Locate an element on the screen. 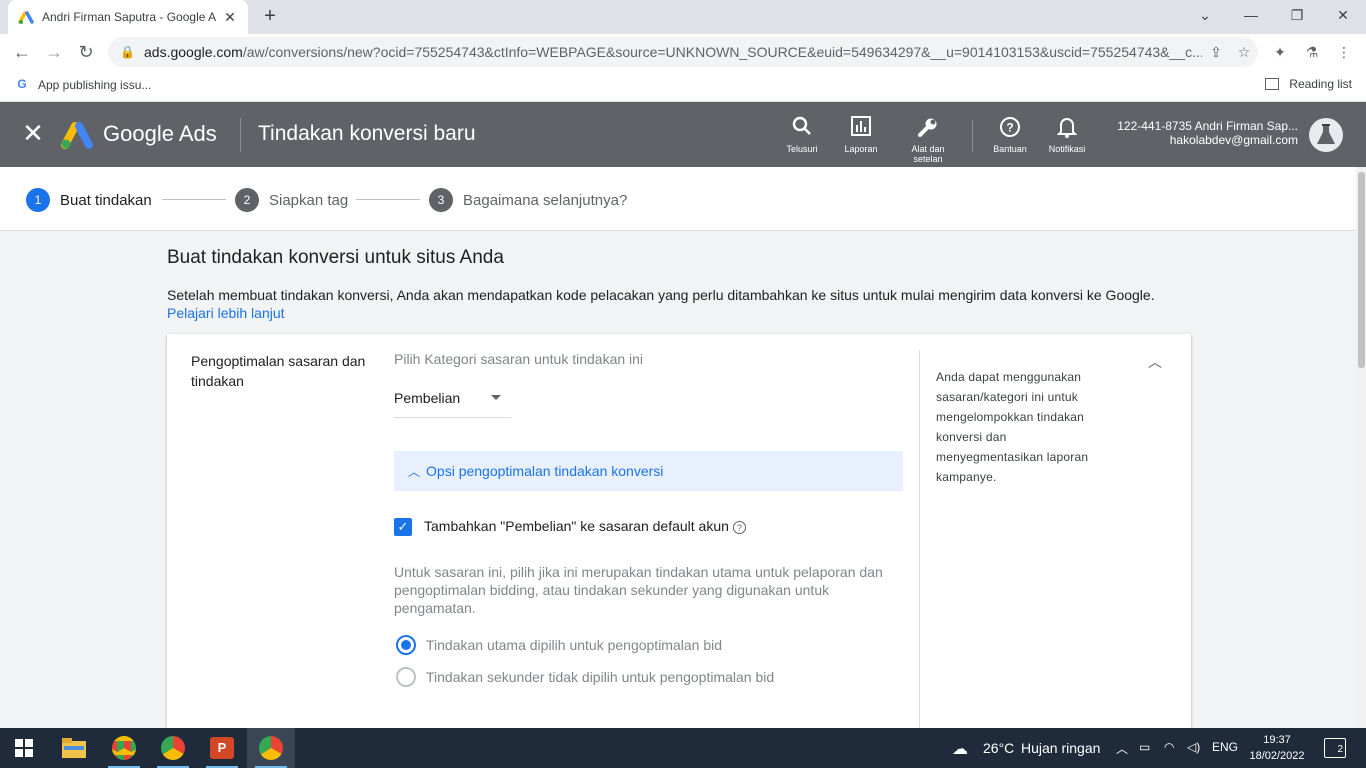 The image size is (1366, 768). notification-count: 2 is located at coordinates (1340, 749).